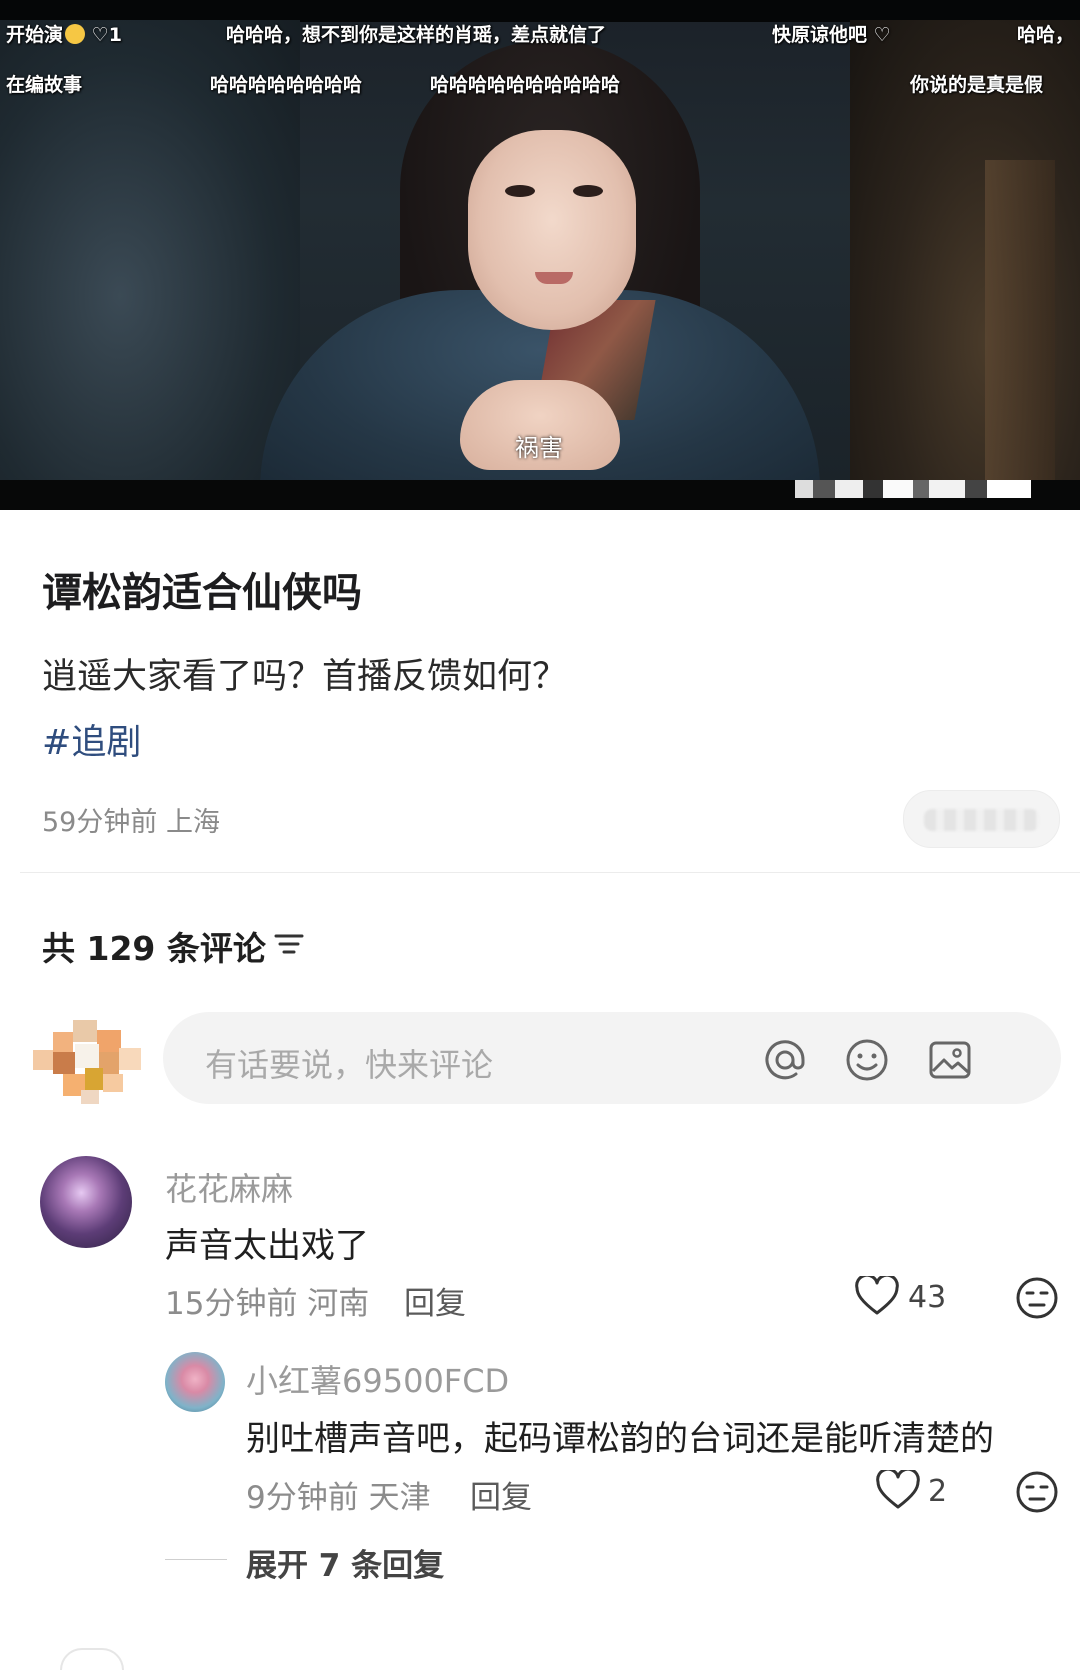  What do you see at coordinates (345, 1562) in the screenshot?
I see `expand-replies-button: 展开 7 条回复` at bounding box center [345, 1562].